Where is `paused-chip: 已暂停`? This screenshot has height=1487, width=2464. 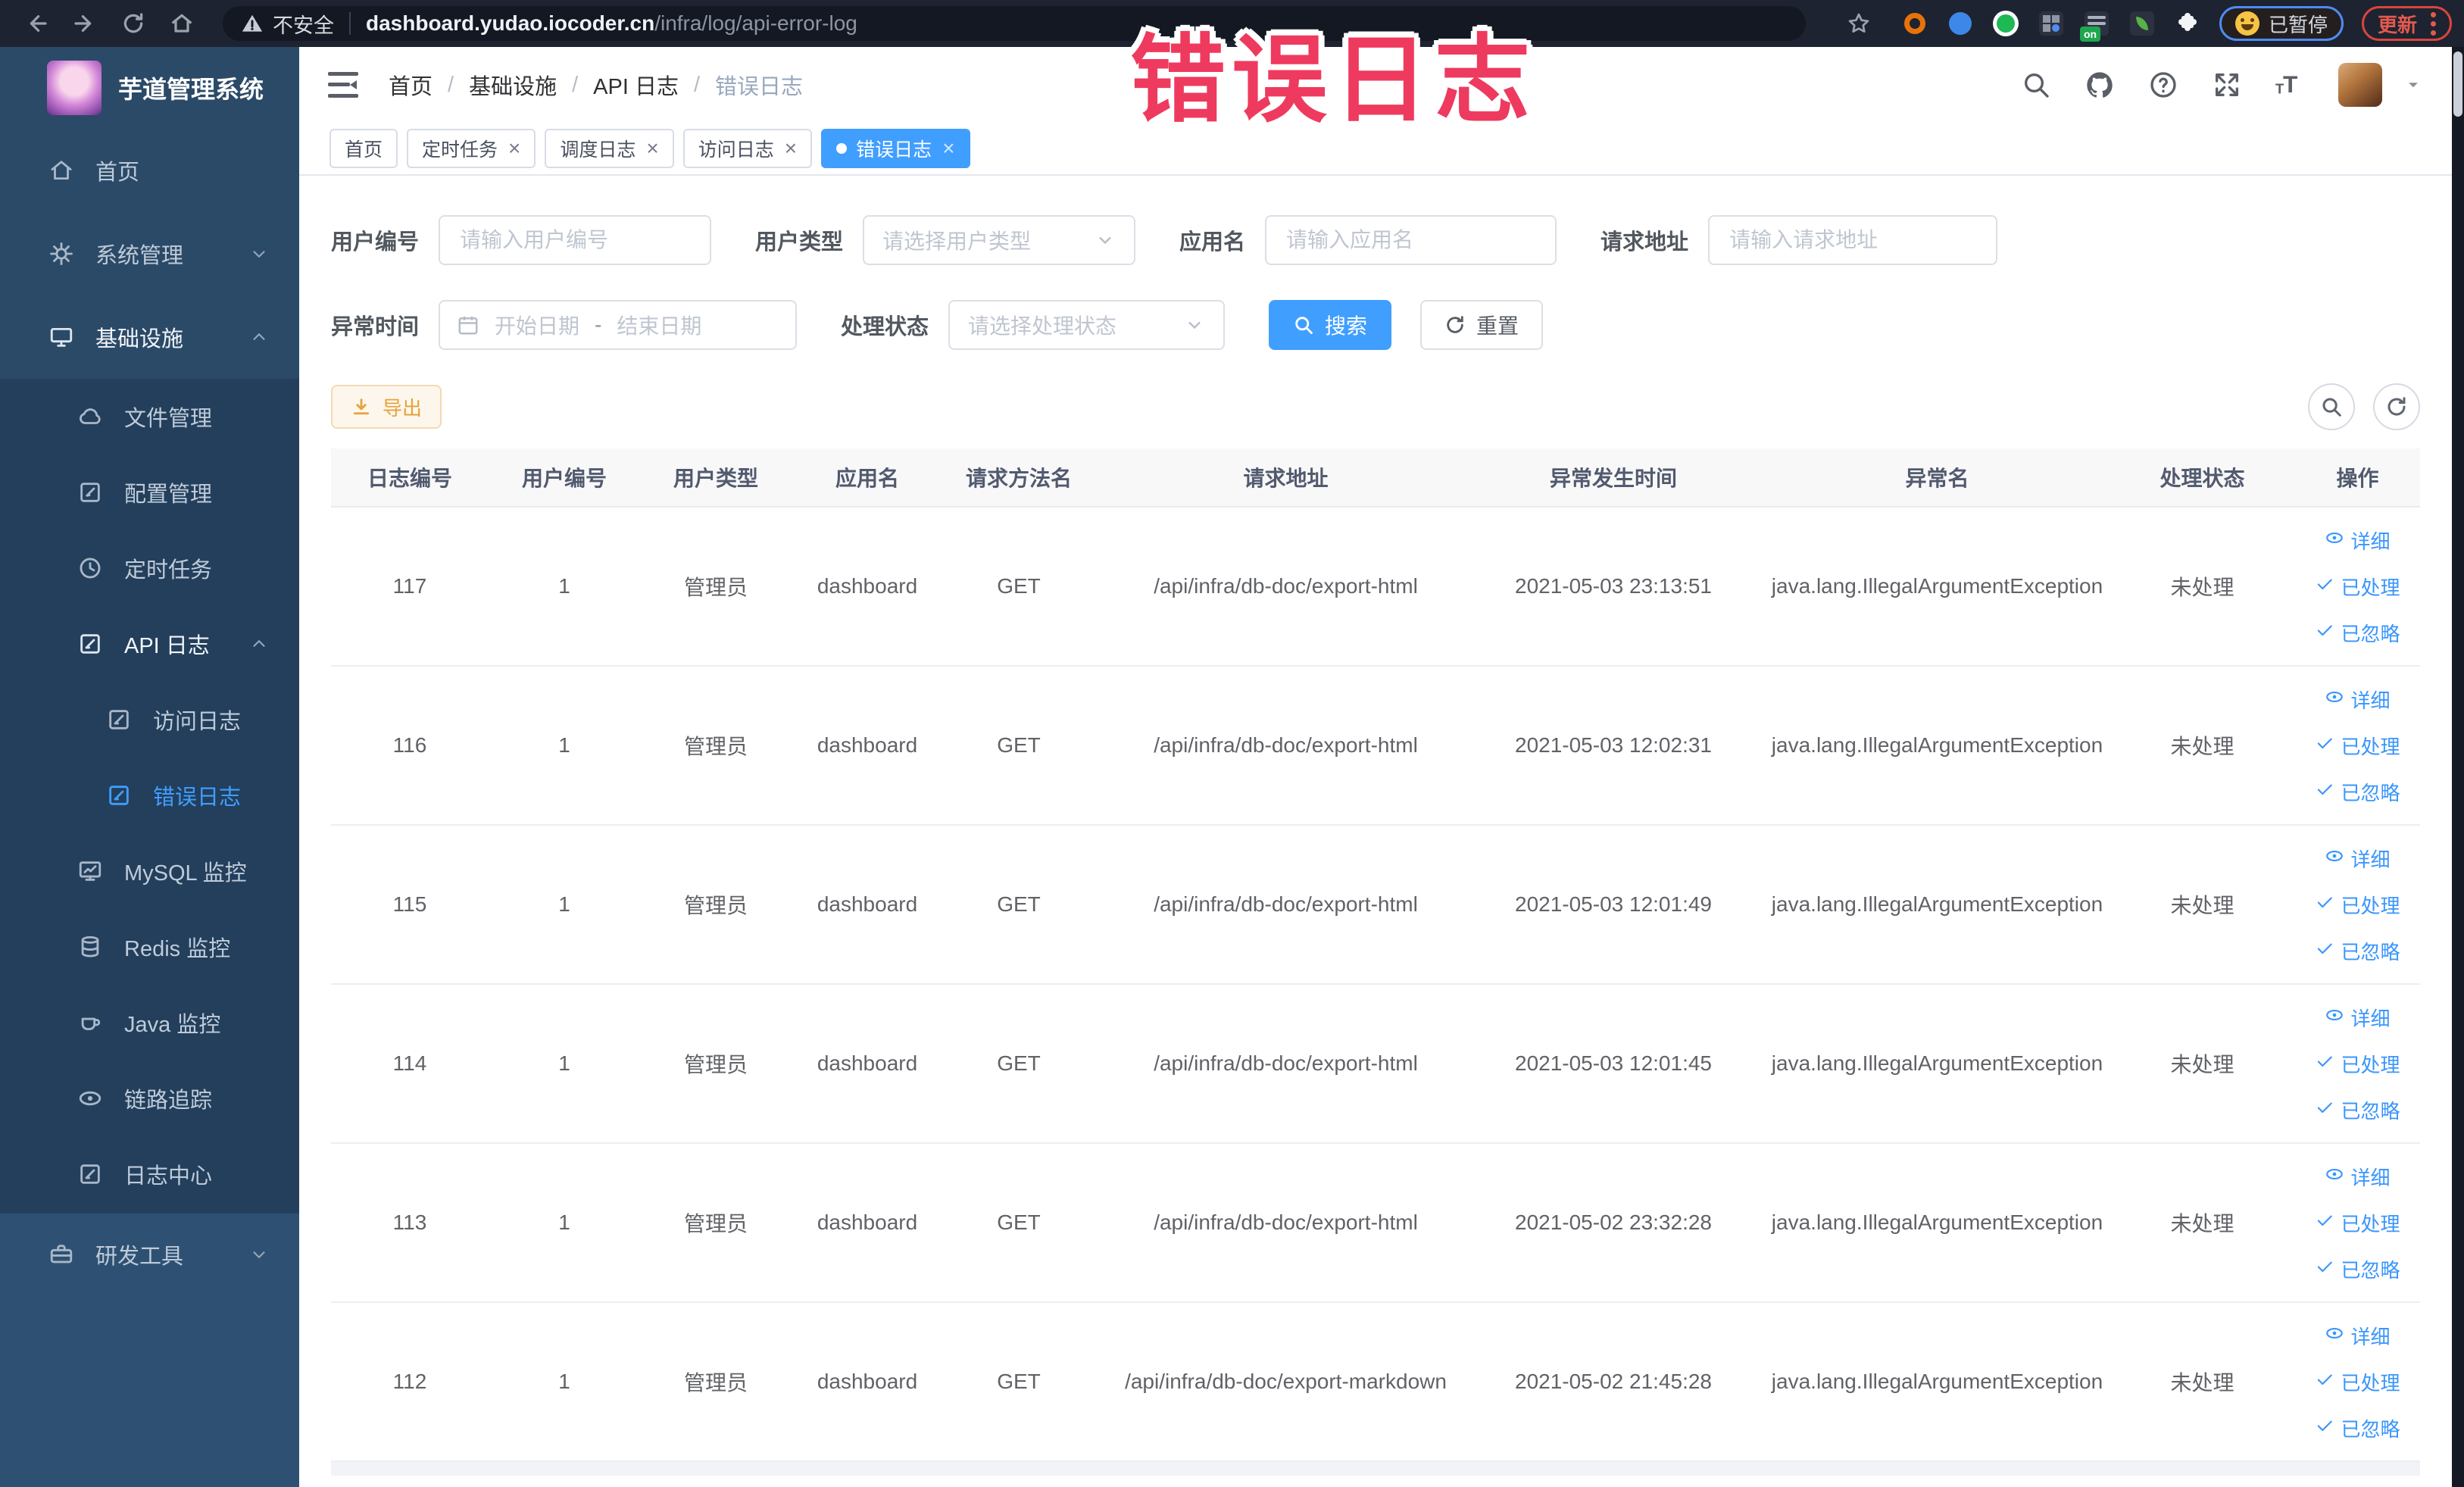 paused-chip: 已暂停 is located at coordinates (2281, 23).